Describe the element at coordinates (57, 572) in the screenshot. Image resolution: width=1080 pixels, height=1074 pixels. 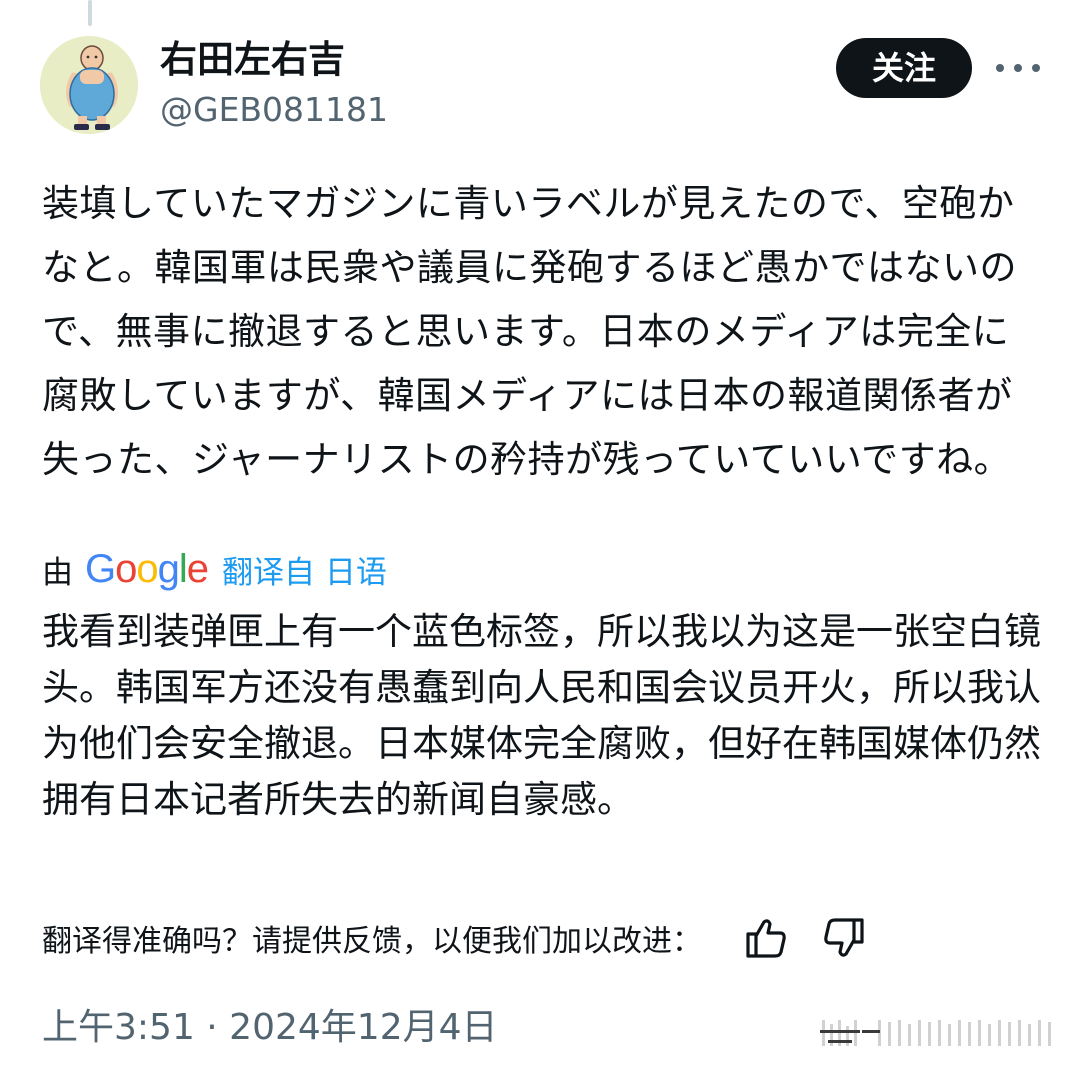
I see `translated-by-prefix: 由` at that location.